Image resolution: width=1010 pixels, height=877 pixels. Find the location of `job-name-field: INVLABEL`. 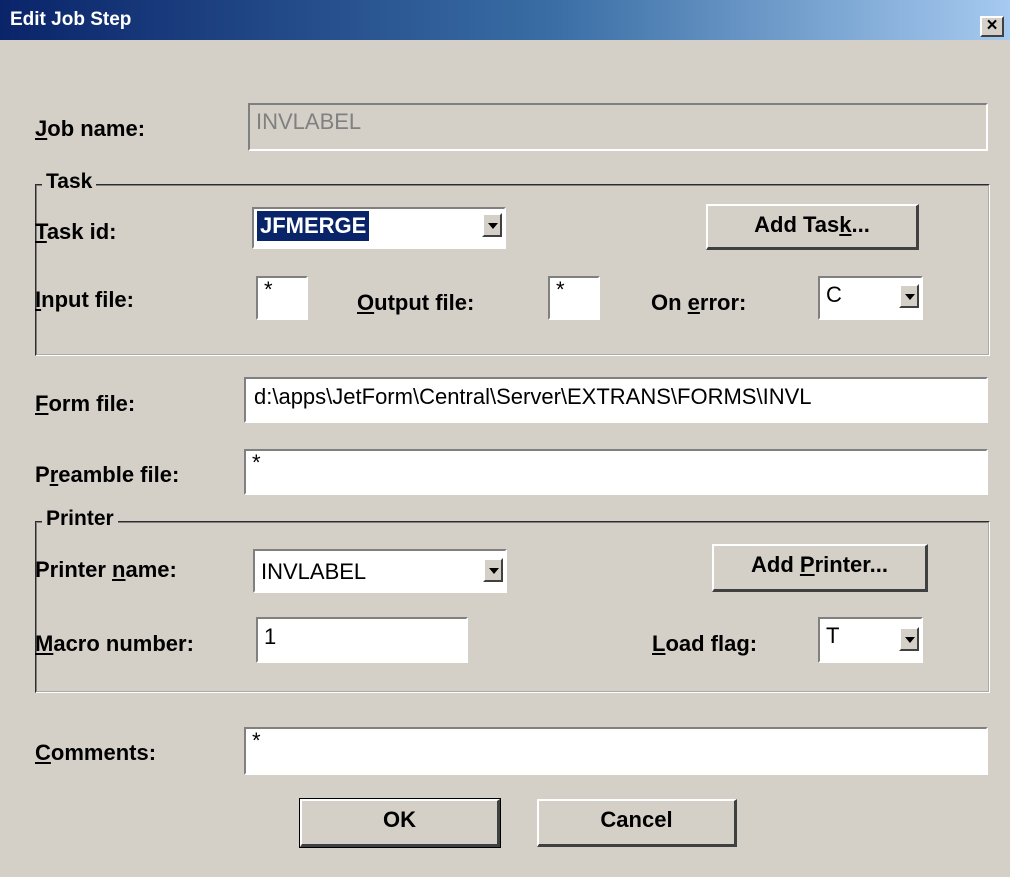

job-name-field: INVLABEL is located at coordinates (618, 127).